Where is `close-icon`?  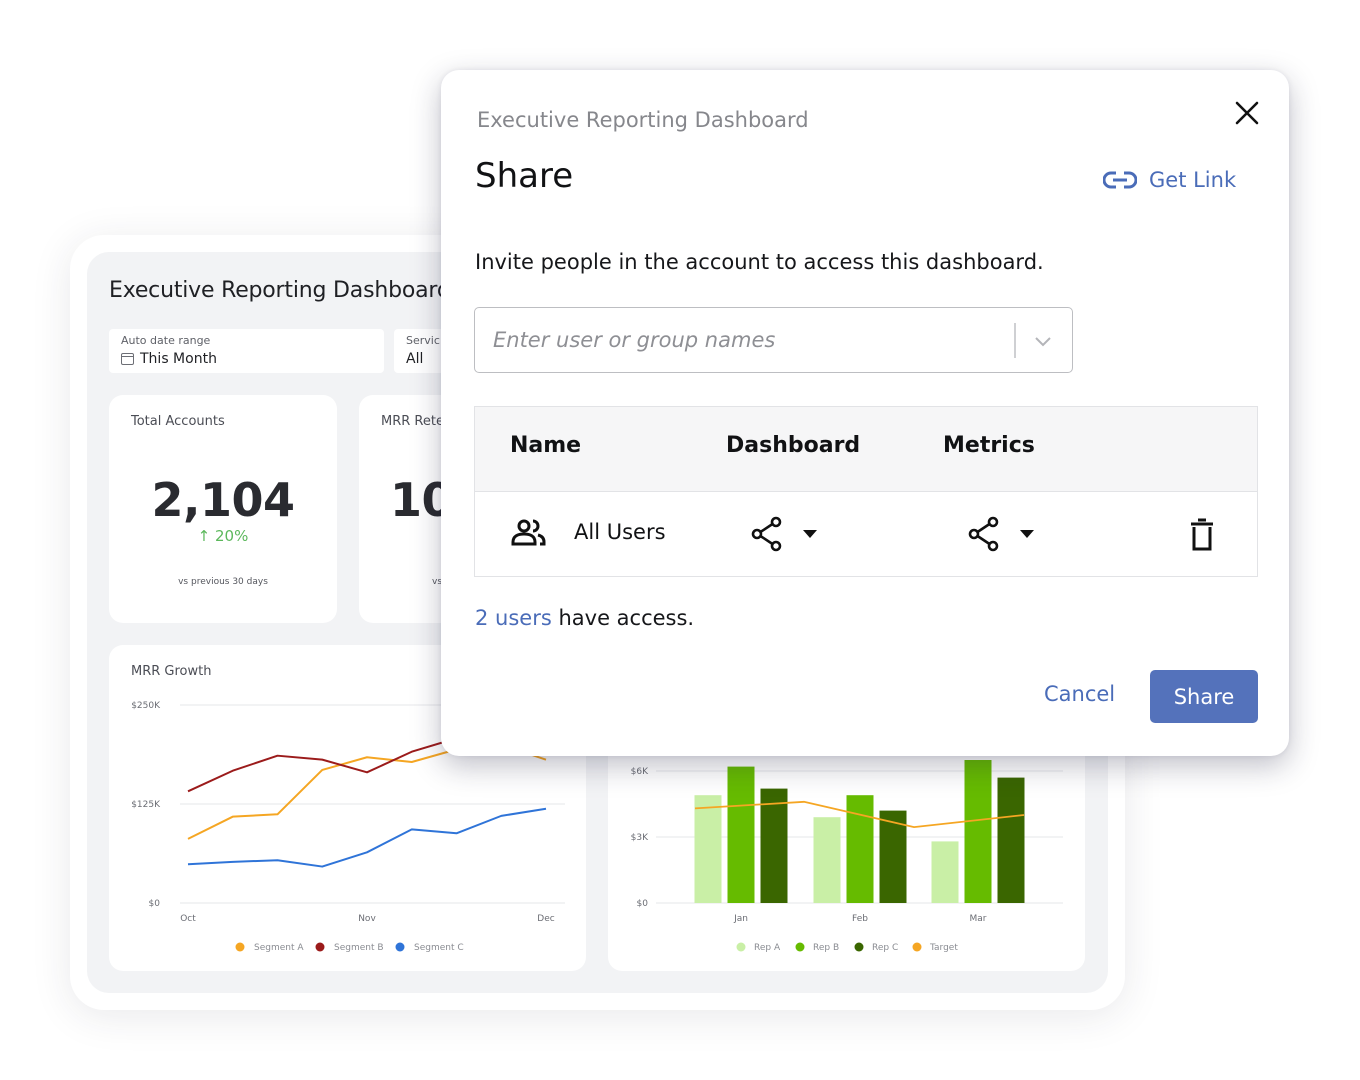
close-icon is located at coordinates (1247, 113).